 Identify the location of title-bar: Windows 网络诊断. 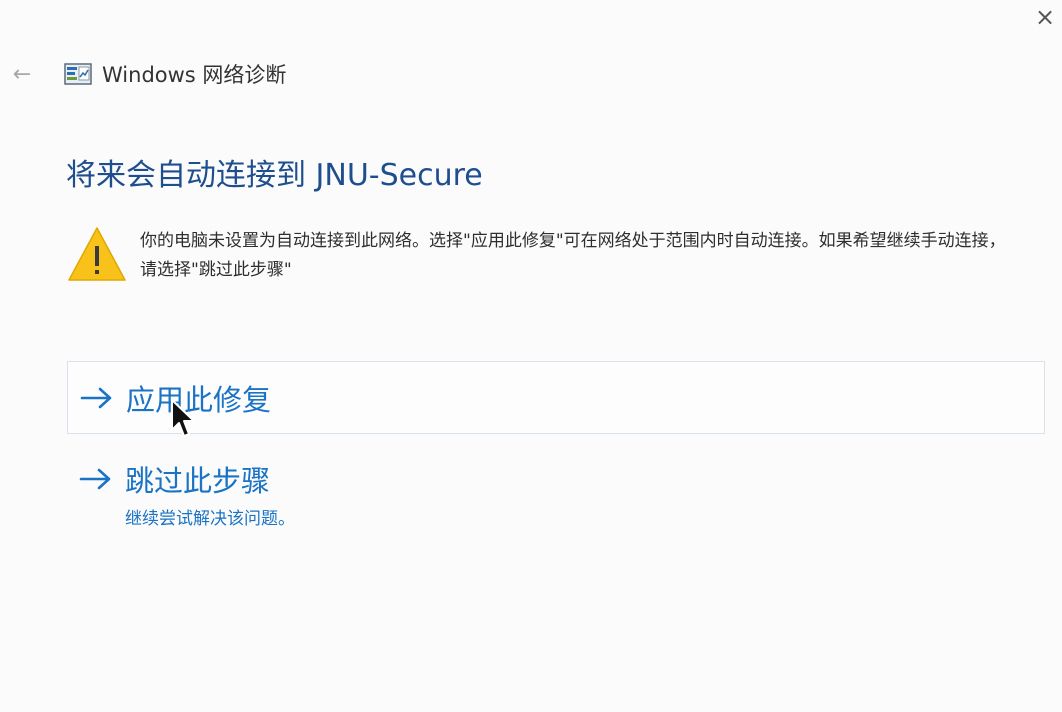
(175, 74).